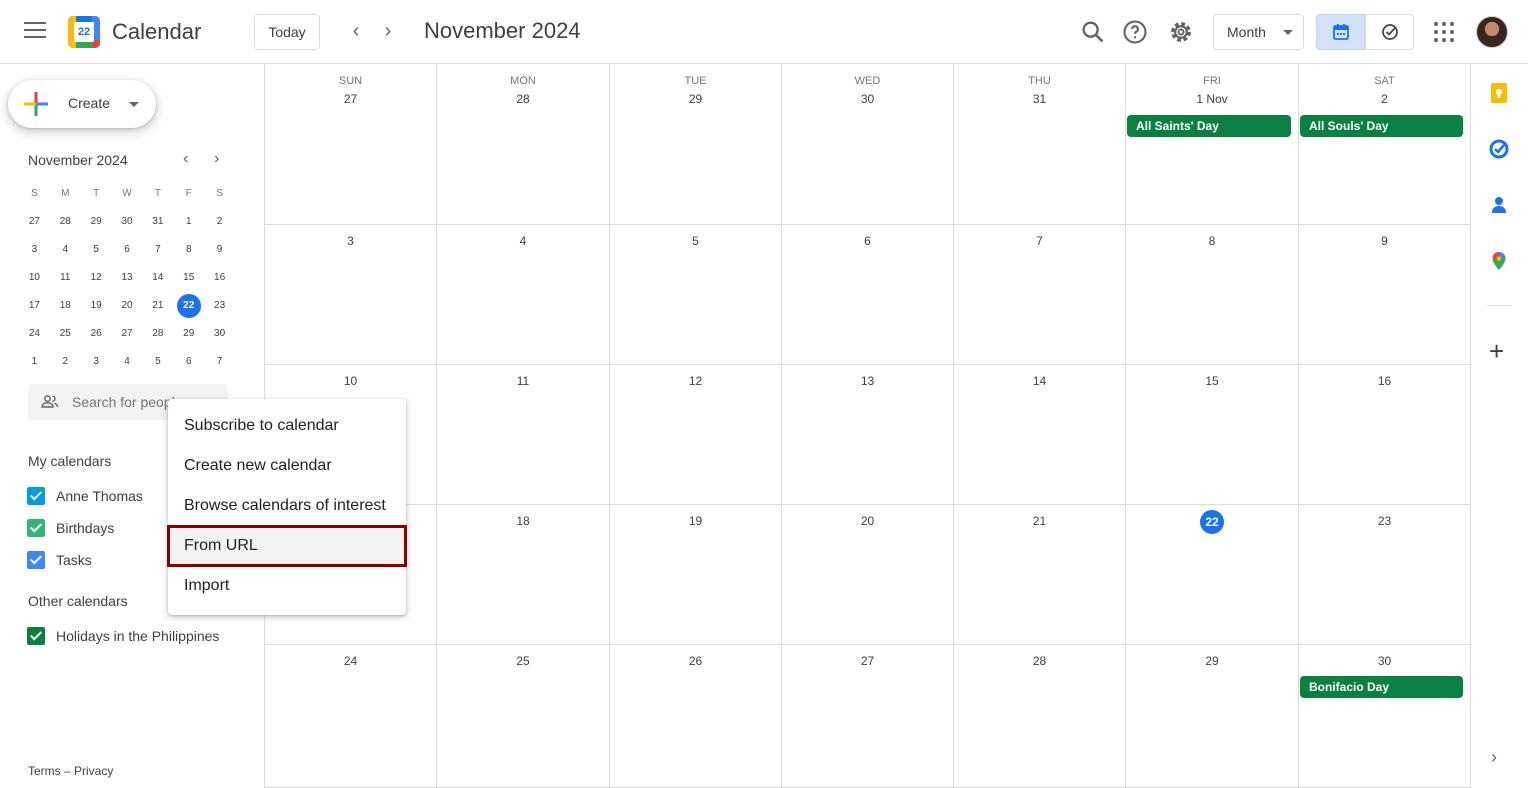 This screenshot has width=1528, height=788. I want to click on day-number: 5, so click(695, 241).